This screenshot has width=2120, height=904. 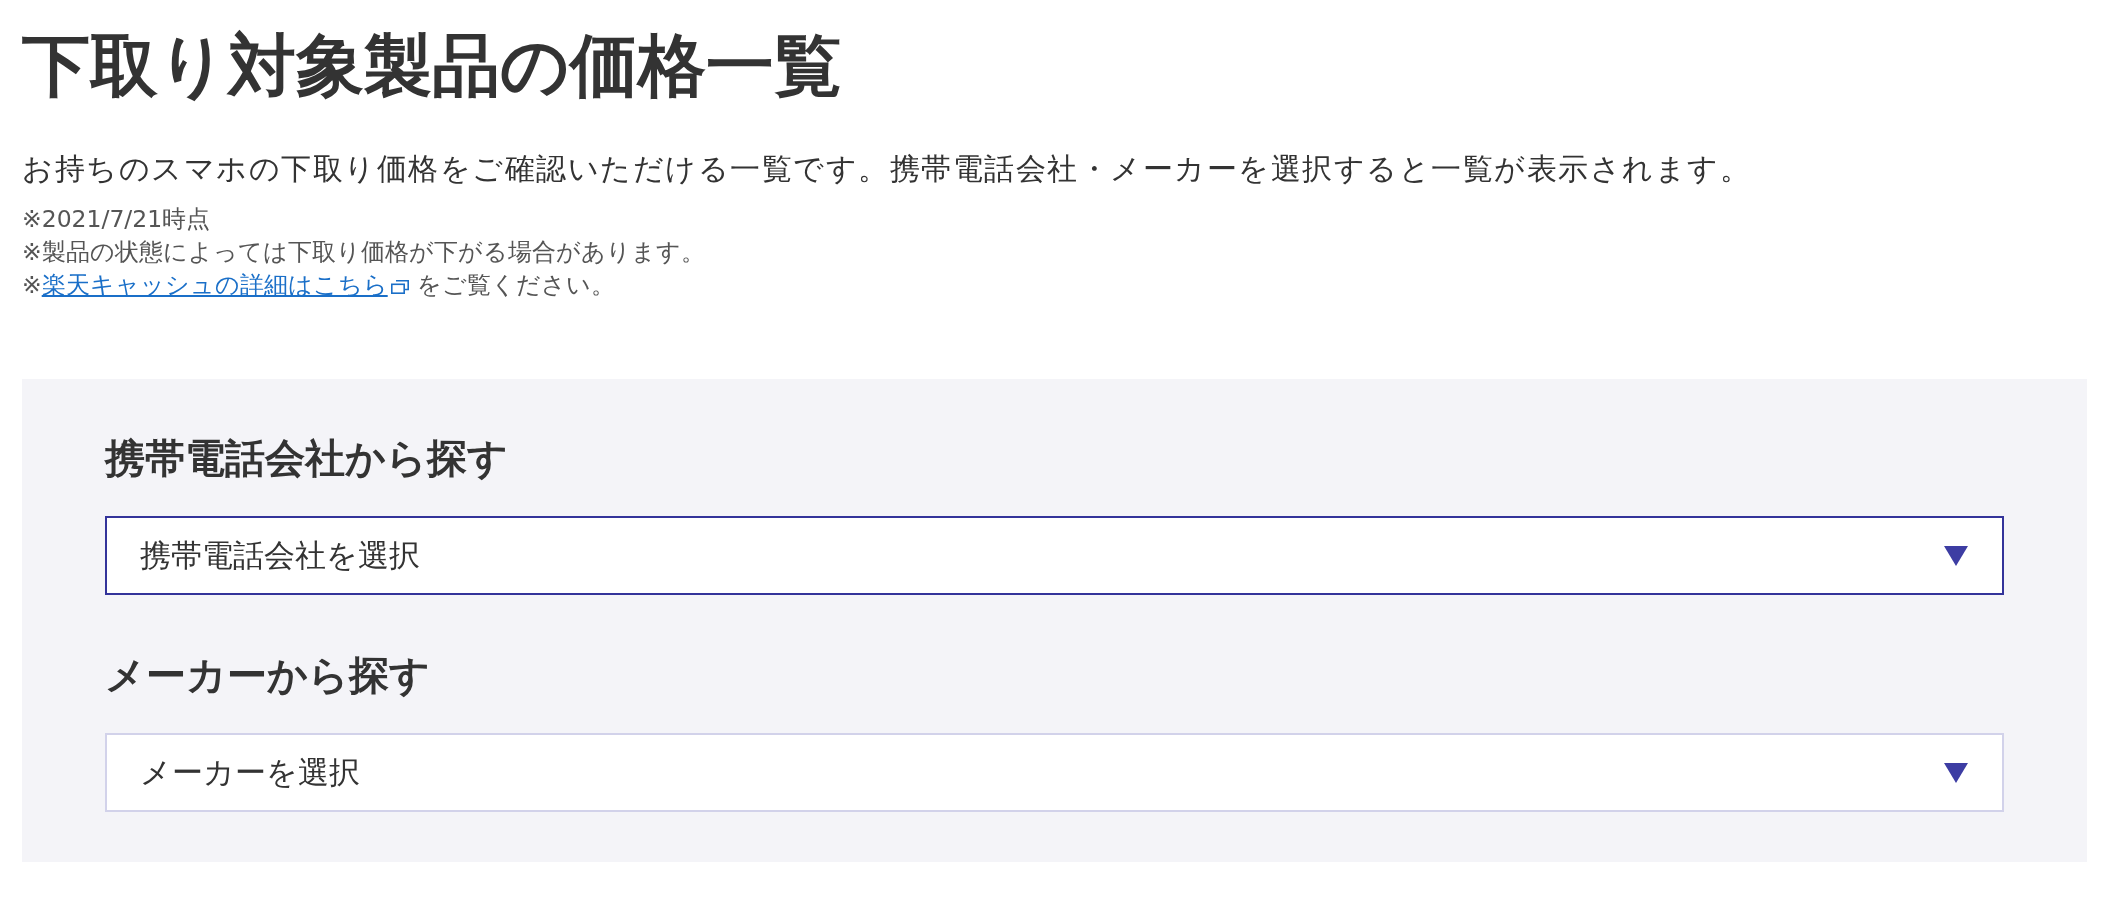 What do you see at coordinates (117, 219) in the screenshot?
I see `note-text: ※2021/7/21時点` at bounding box center [117, 219].